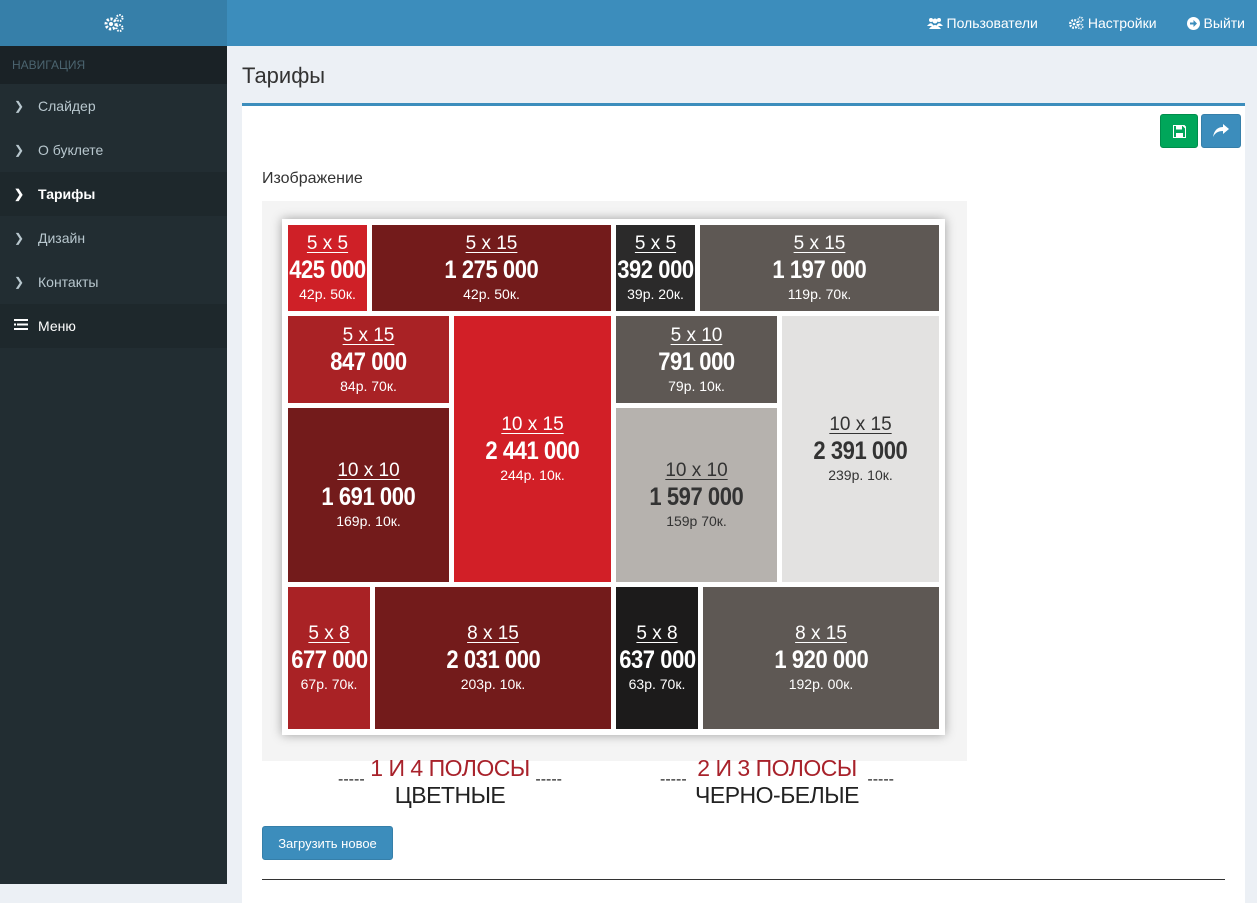  Describe the element at coordinates (57, 326) in the screenshot. I see `sidebar-item-label: Меню` at that location.